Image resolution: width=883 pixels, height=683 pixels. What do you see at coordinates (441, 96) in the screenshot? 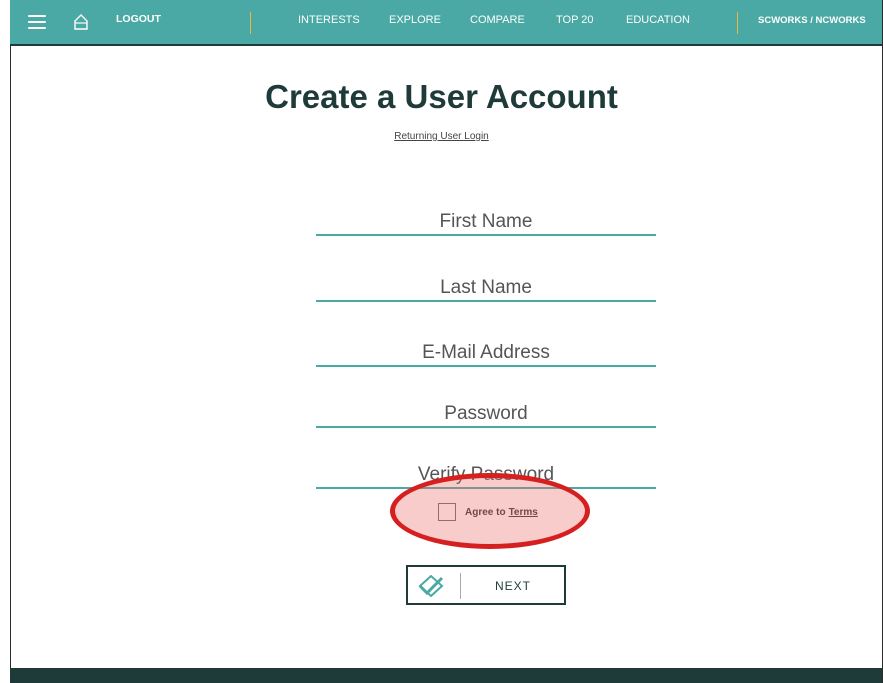
I see `page-title: Create a User Account` at bounding box center [441, 96].